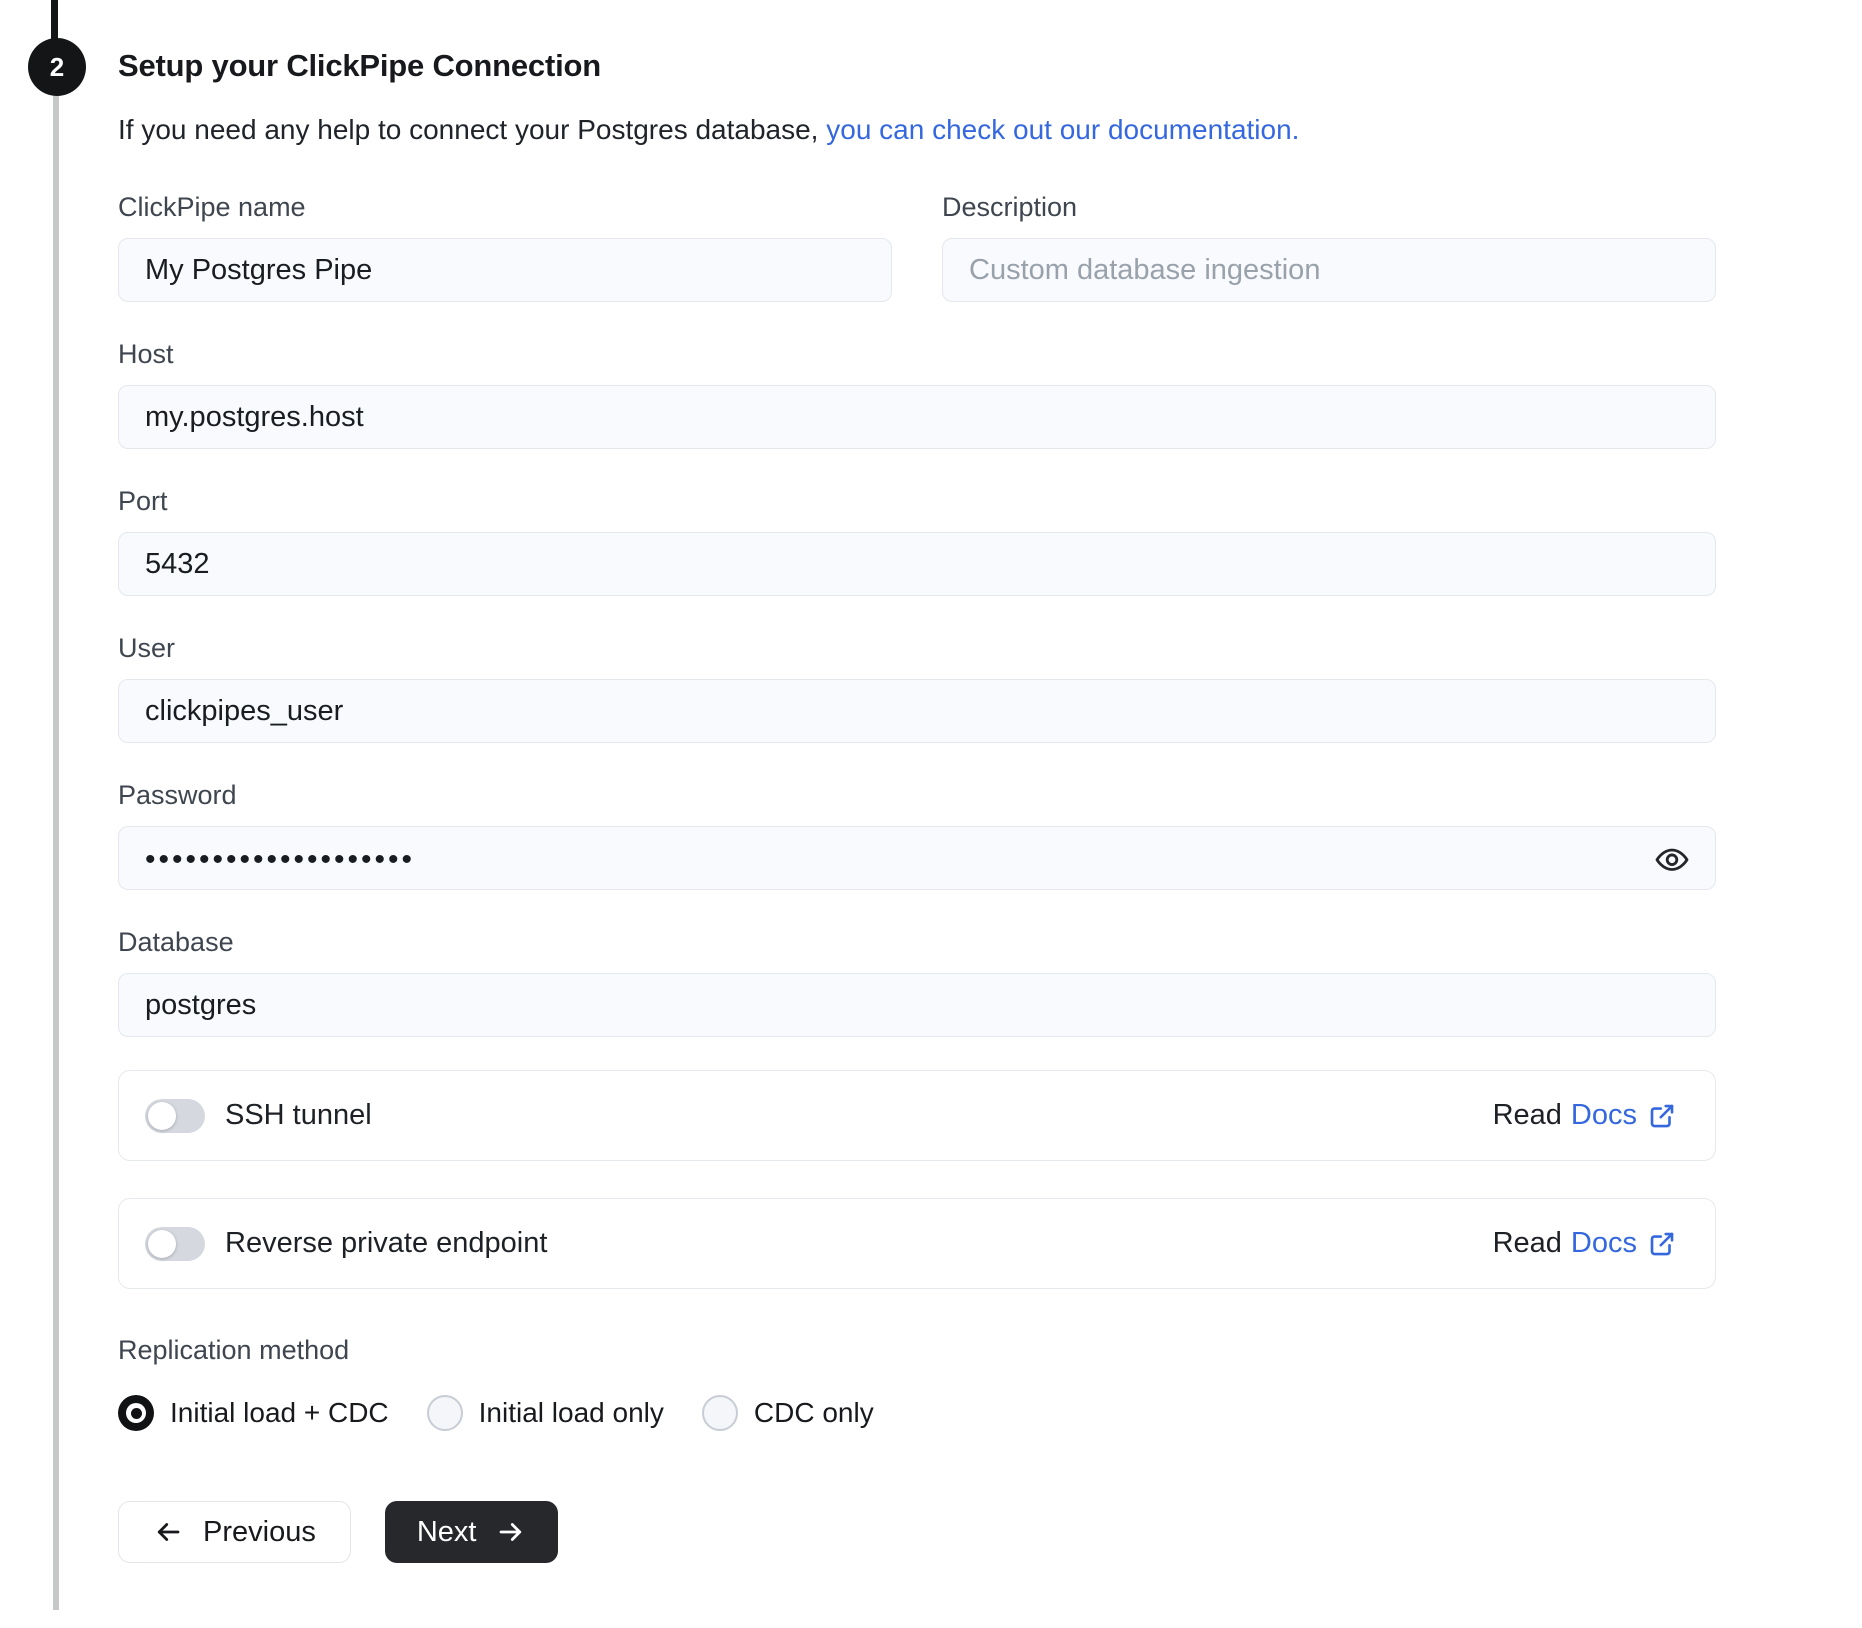 The image size is (1862, 1628). I want to click on rpe-docs-link: Docs, so click(1624, 1243).